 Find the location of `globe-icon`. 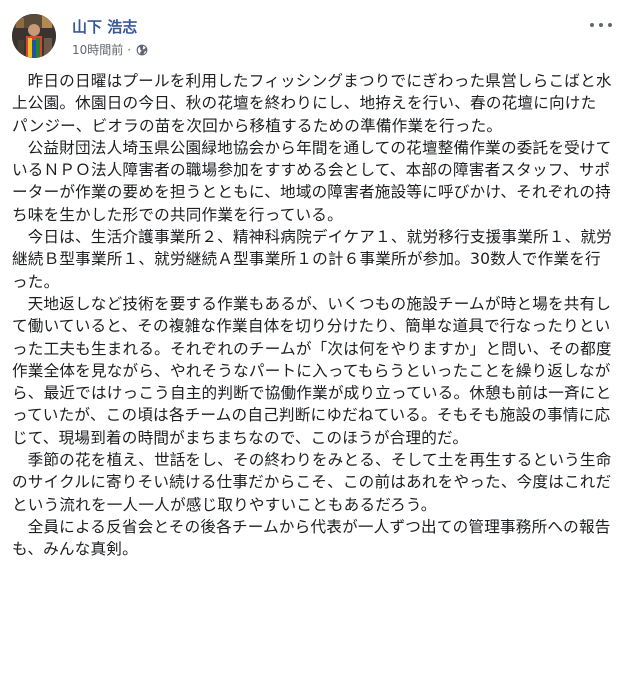

globe-icon is located at coordinates (142, 50).